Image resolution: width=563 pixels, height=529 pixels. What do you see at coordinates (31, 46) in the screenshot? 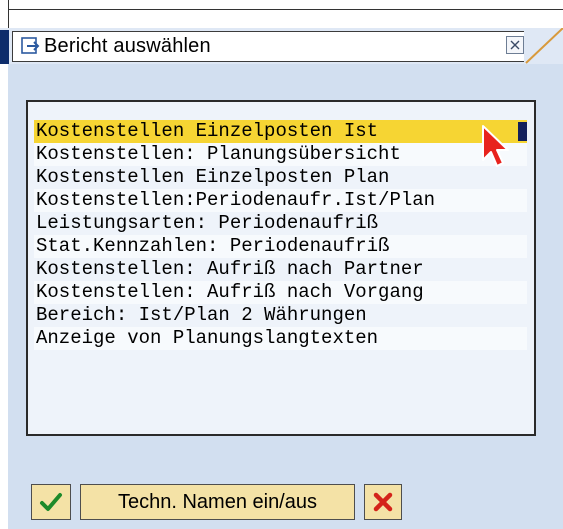
I see `report-select-icon` at bounding box center [31, 46].